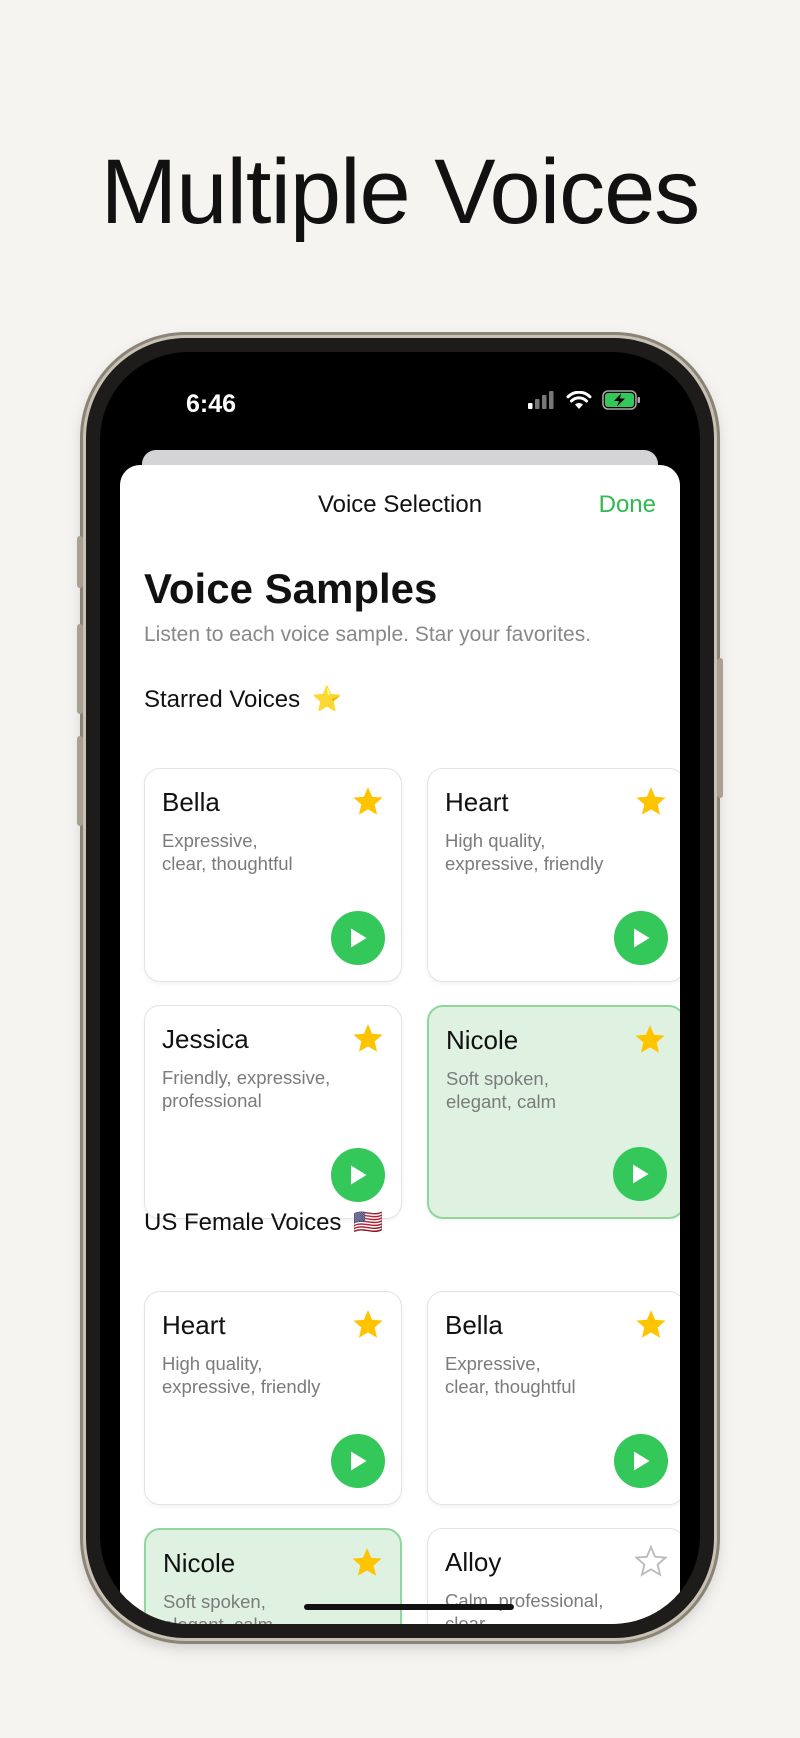  I want to click on voice-card: Jessica Friendly, expressive, professional, so click(273, 1112).